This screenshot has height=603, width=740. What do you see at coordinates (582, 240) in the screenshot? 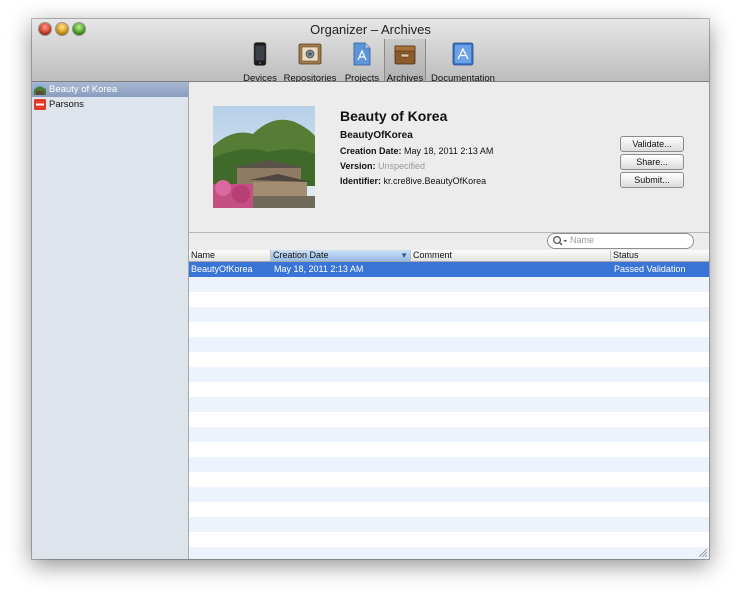
I see `search-placeholder: Name` at bounding box center [582, 240].